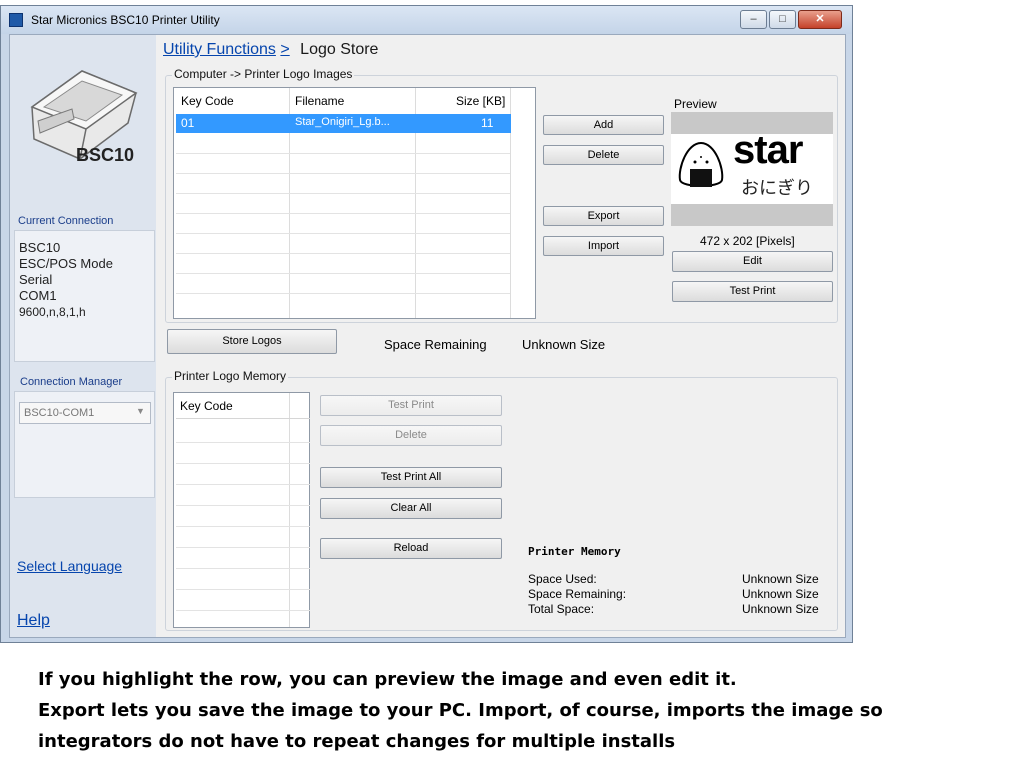 The height and width of the screenshot is (768, 1024). Describe the element at coordinates (695, 104) in the screenshot. I see `preview-label: Preview` at that location.